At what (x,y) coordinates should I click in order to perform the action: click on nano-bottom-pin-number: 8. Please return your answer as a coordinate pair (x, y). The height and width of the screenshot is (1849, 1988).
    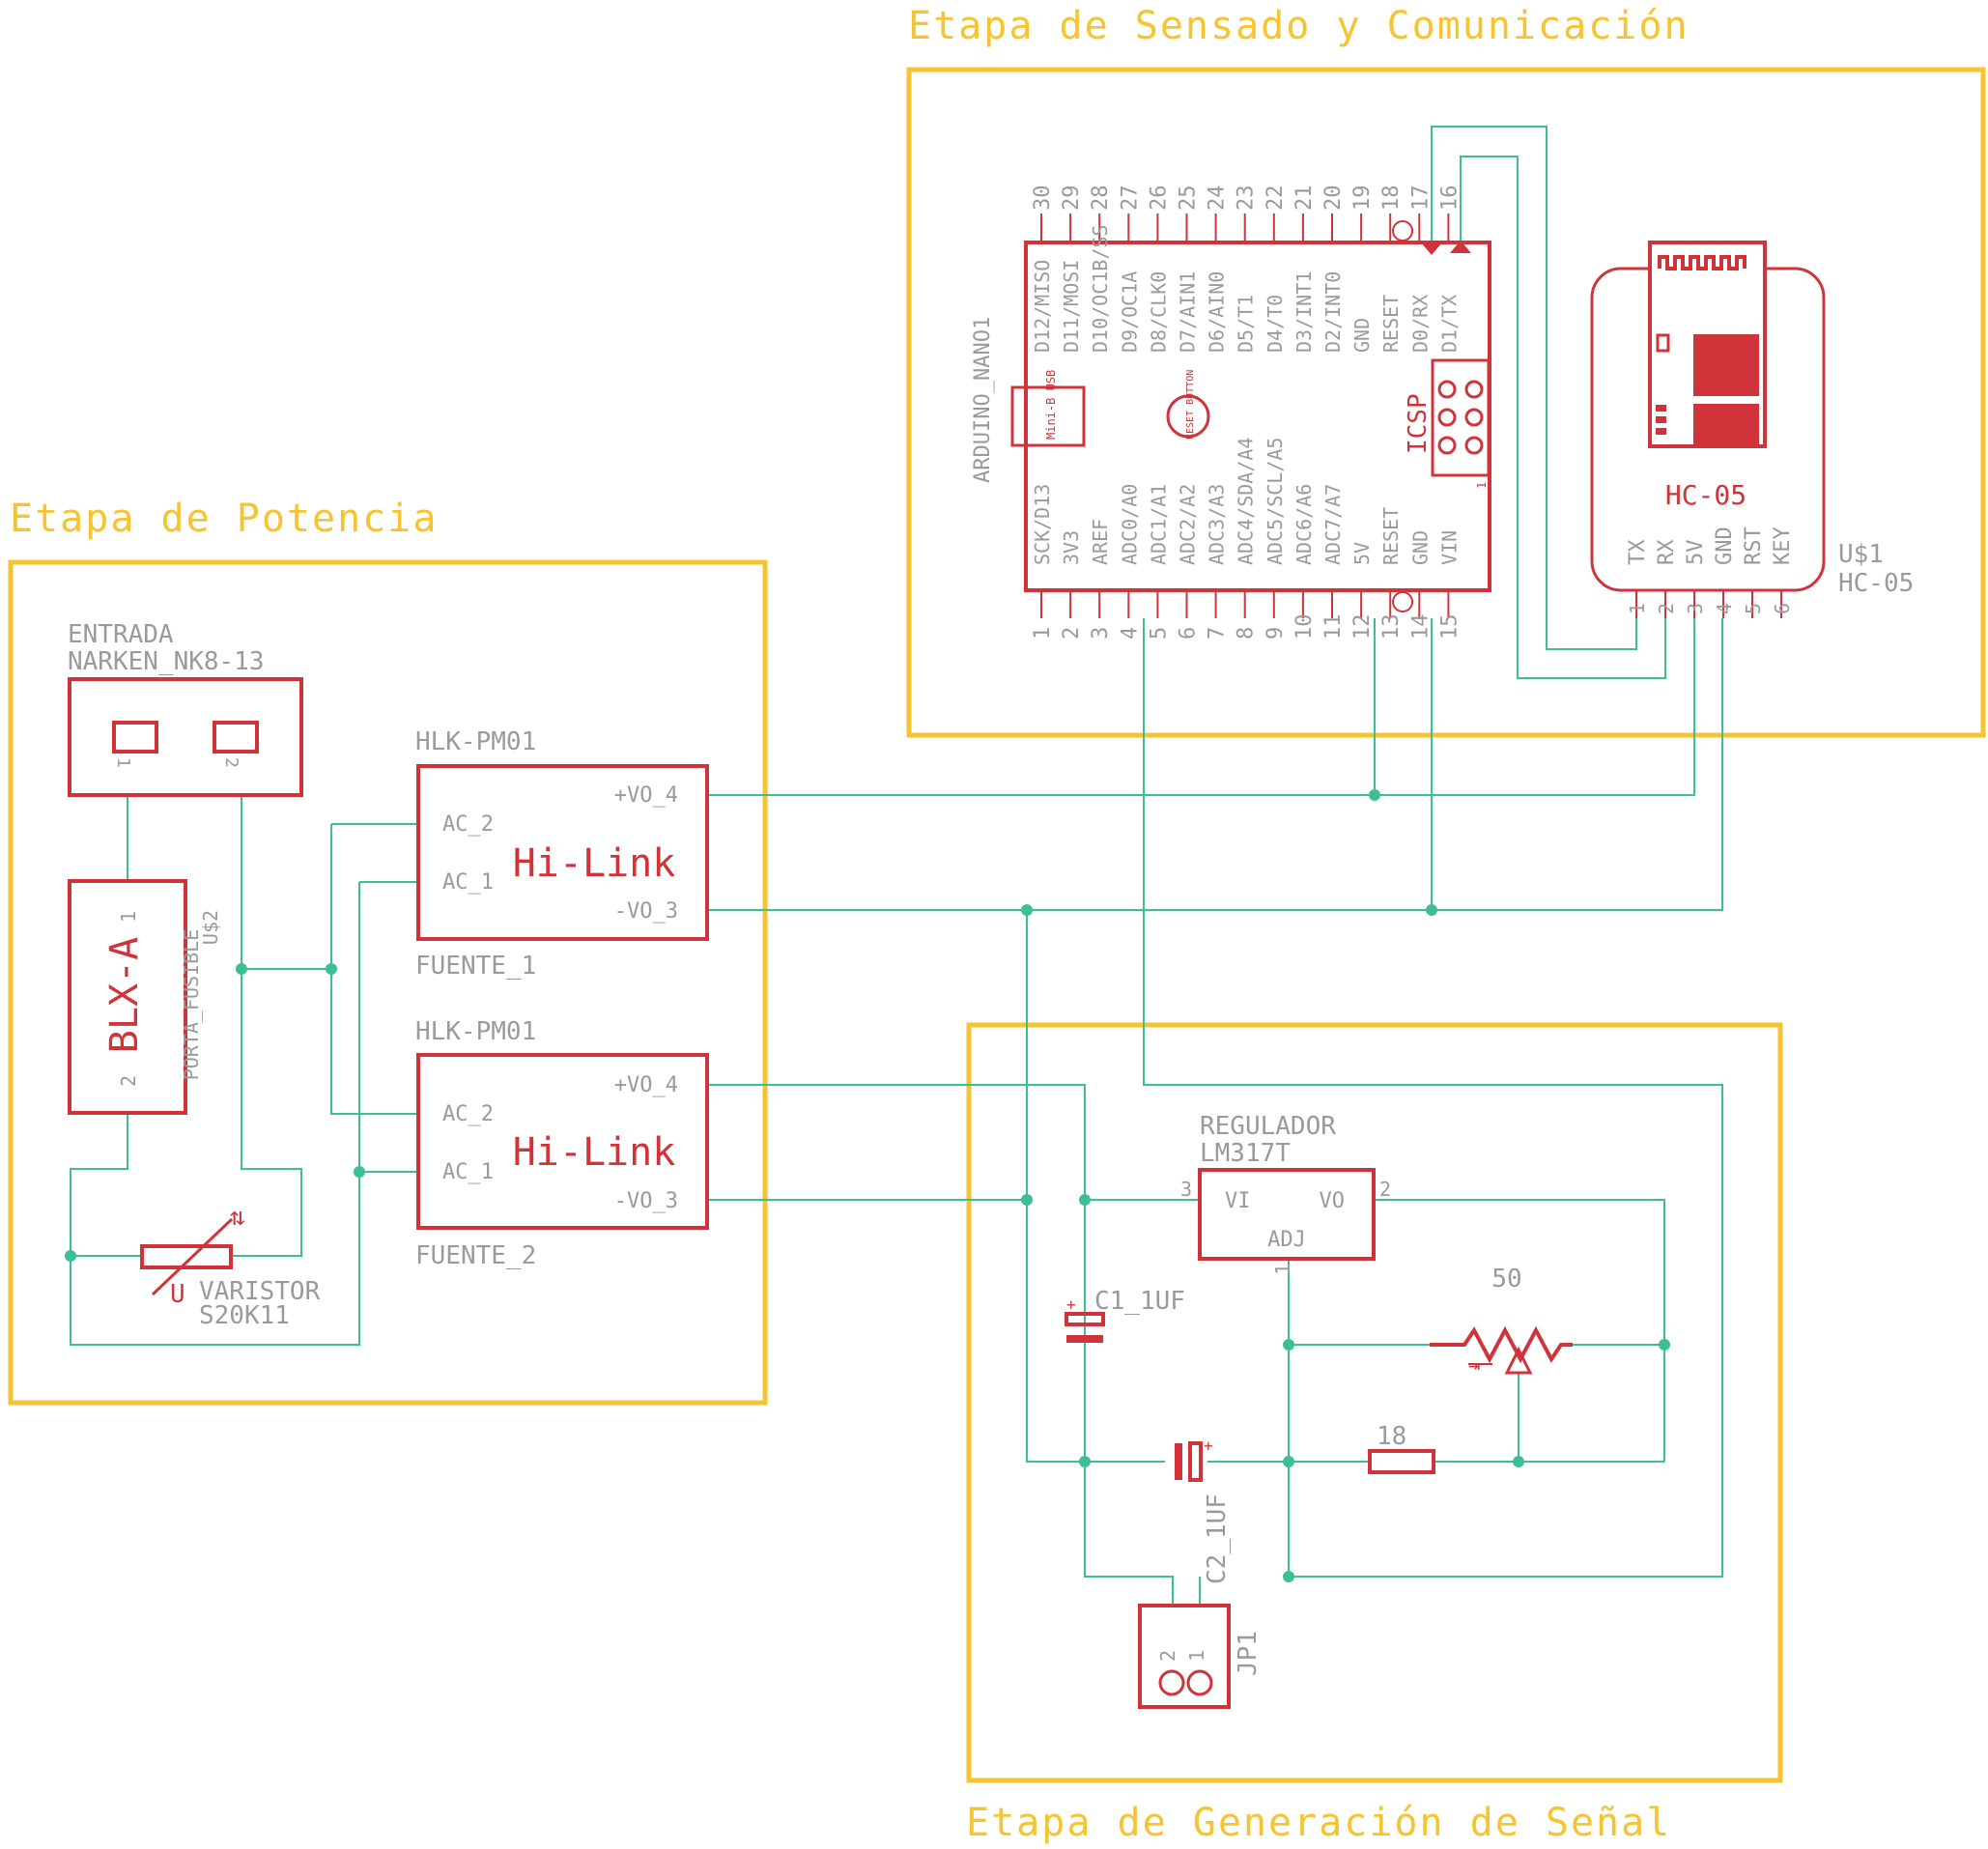
    Looking at the image, I should click on (1247, 634).